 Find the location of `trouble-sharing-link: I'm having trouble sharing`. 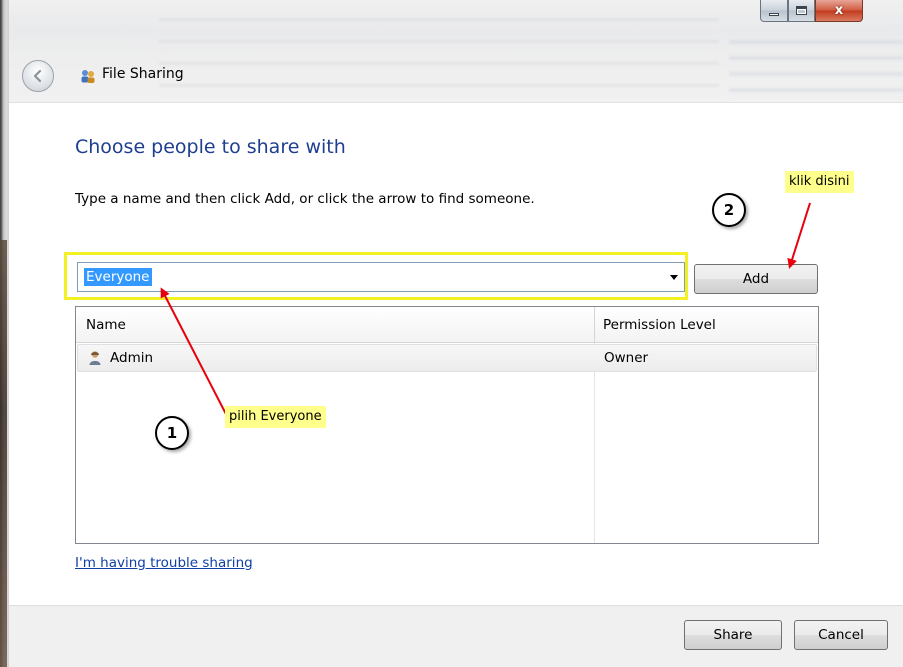

trouble-sharing-link: I'm having trouble sharing is located at coordinates (164, 563).